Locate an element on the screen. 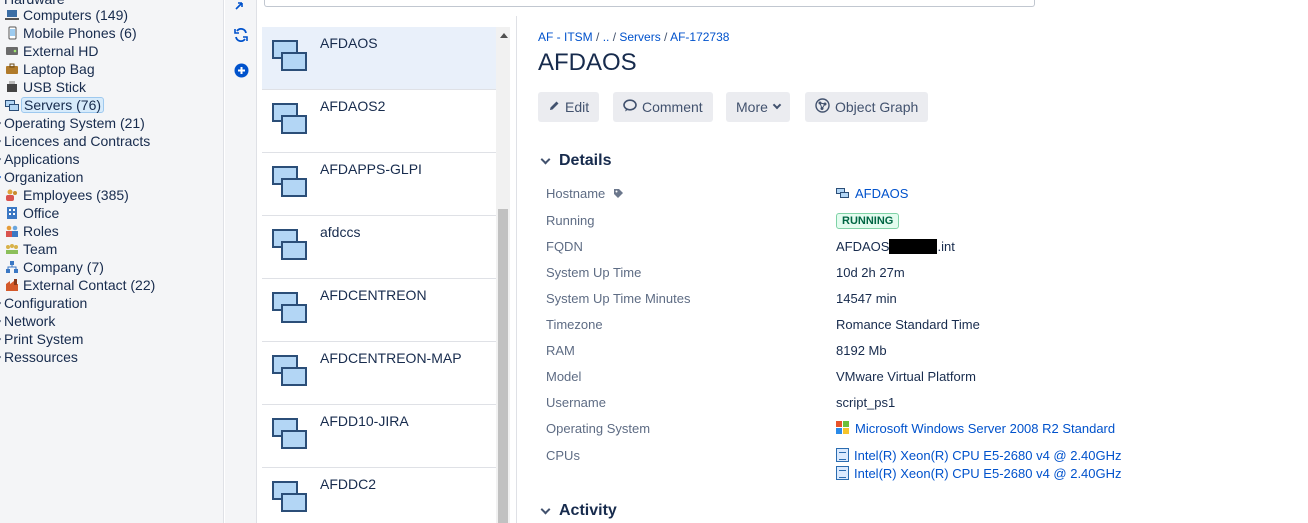 The height and width of the screenshot is (523, 1308). edit-button: Edit is located at coordinates (569, 107).